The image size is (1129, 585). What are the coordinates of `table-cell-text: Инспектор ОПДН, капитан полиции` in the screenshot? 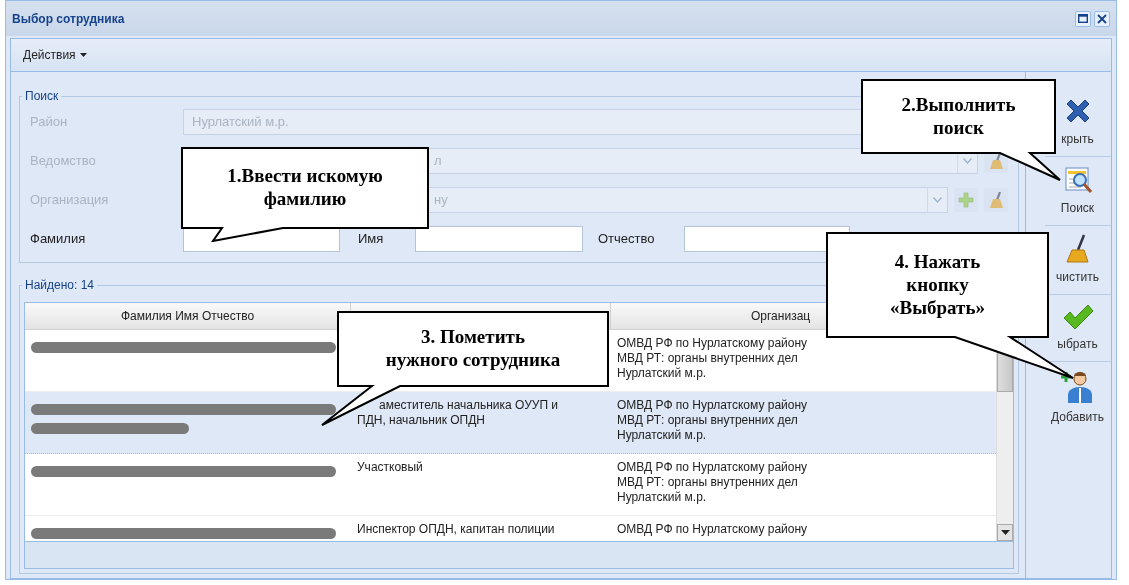 It's located at (456, 529).